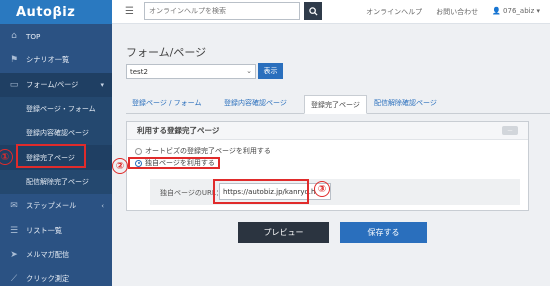 This screenshot has height=286, width=550. Describe the element at coordinates (261, 191) in the screenshot. I see `annotation-highlight-url` at that location.